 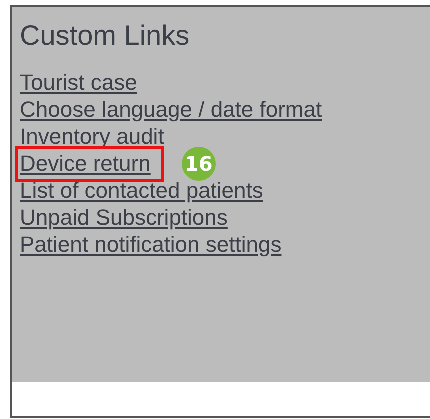 I want to click on custom-link: Device return, so click(x=89, y=164).